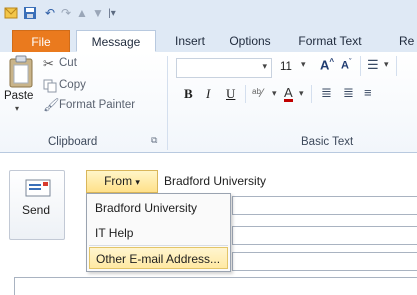 The height and width of the screenshot is (295, 417). What do you see at coordinates (19, 96) in the screenshot?
I see `paste-label: Paste` at bounding box center [19, 96].